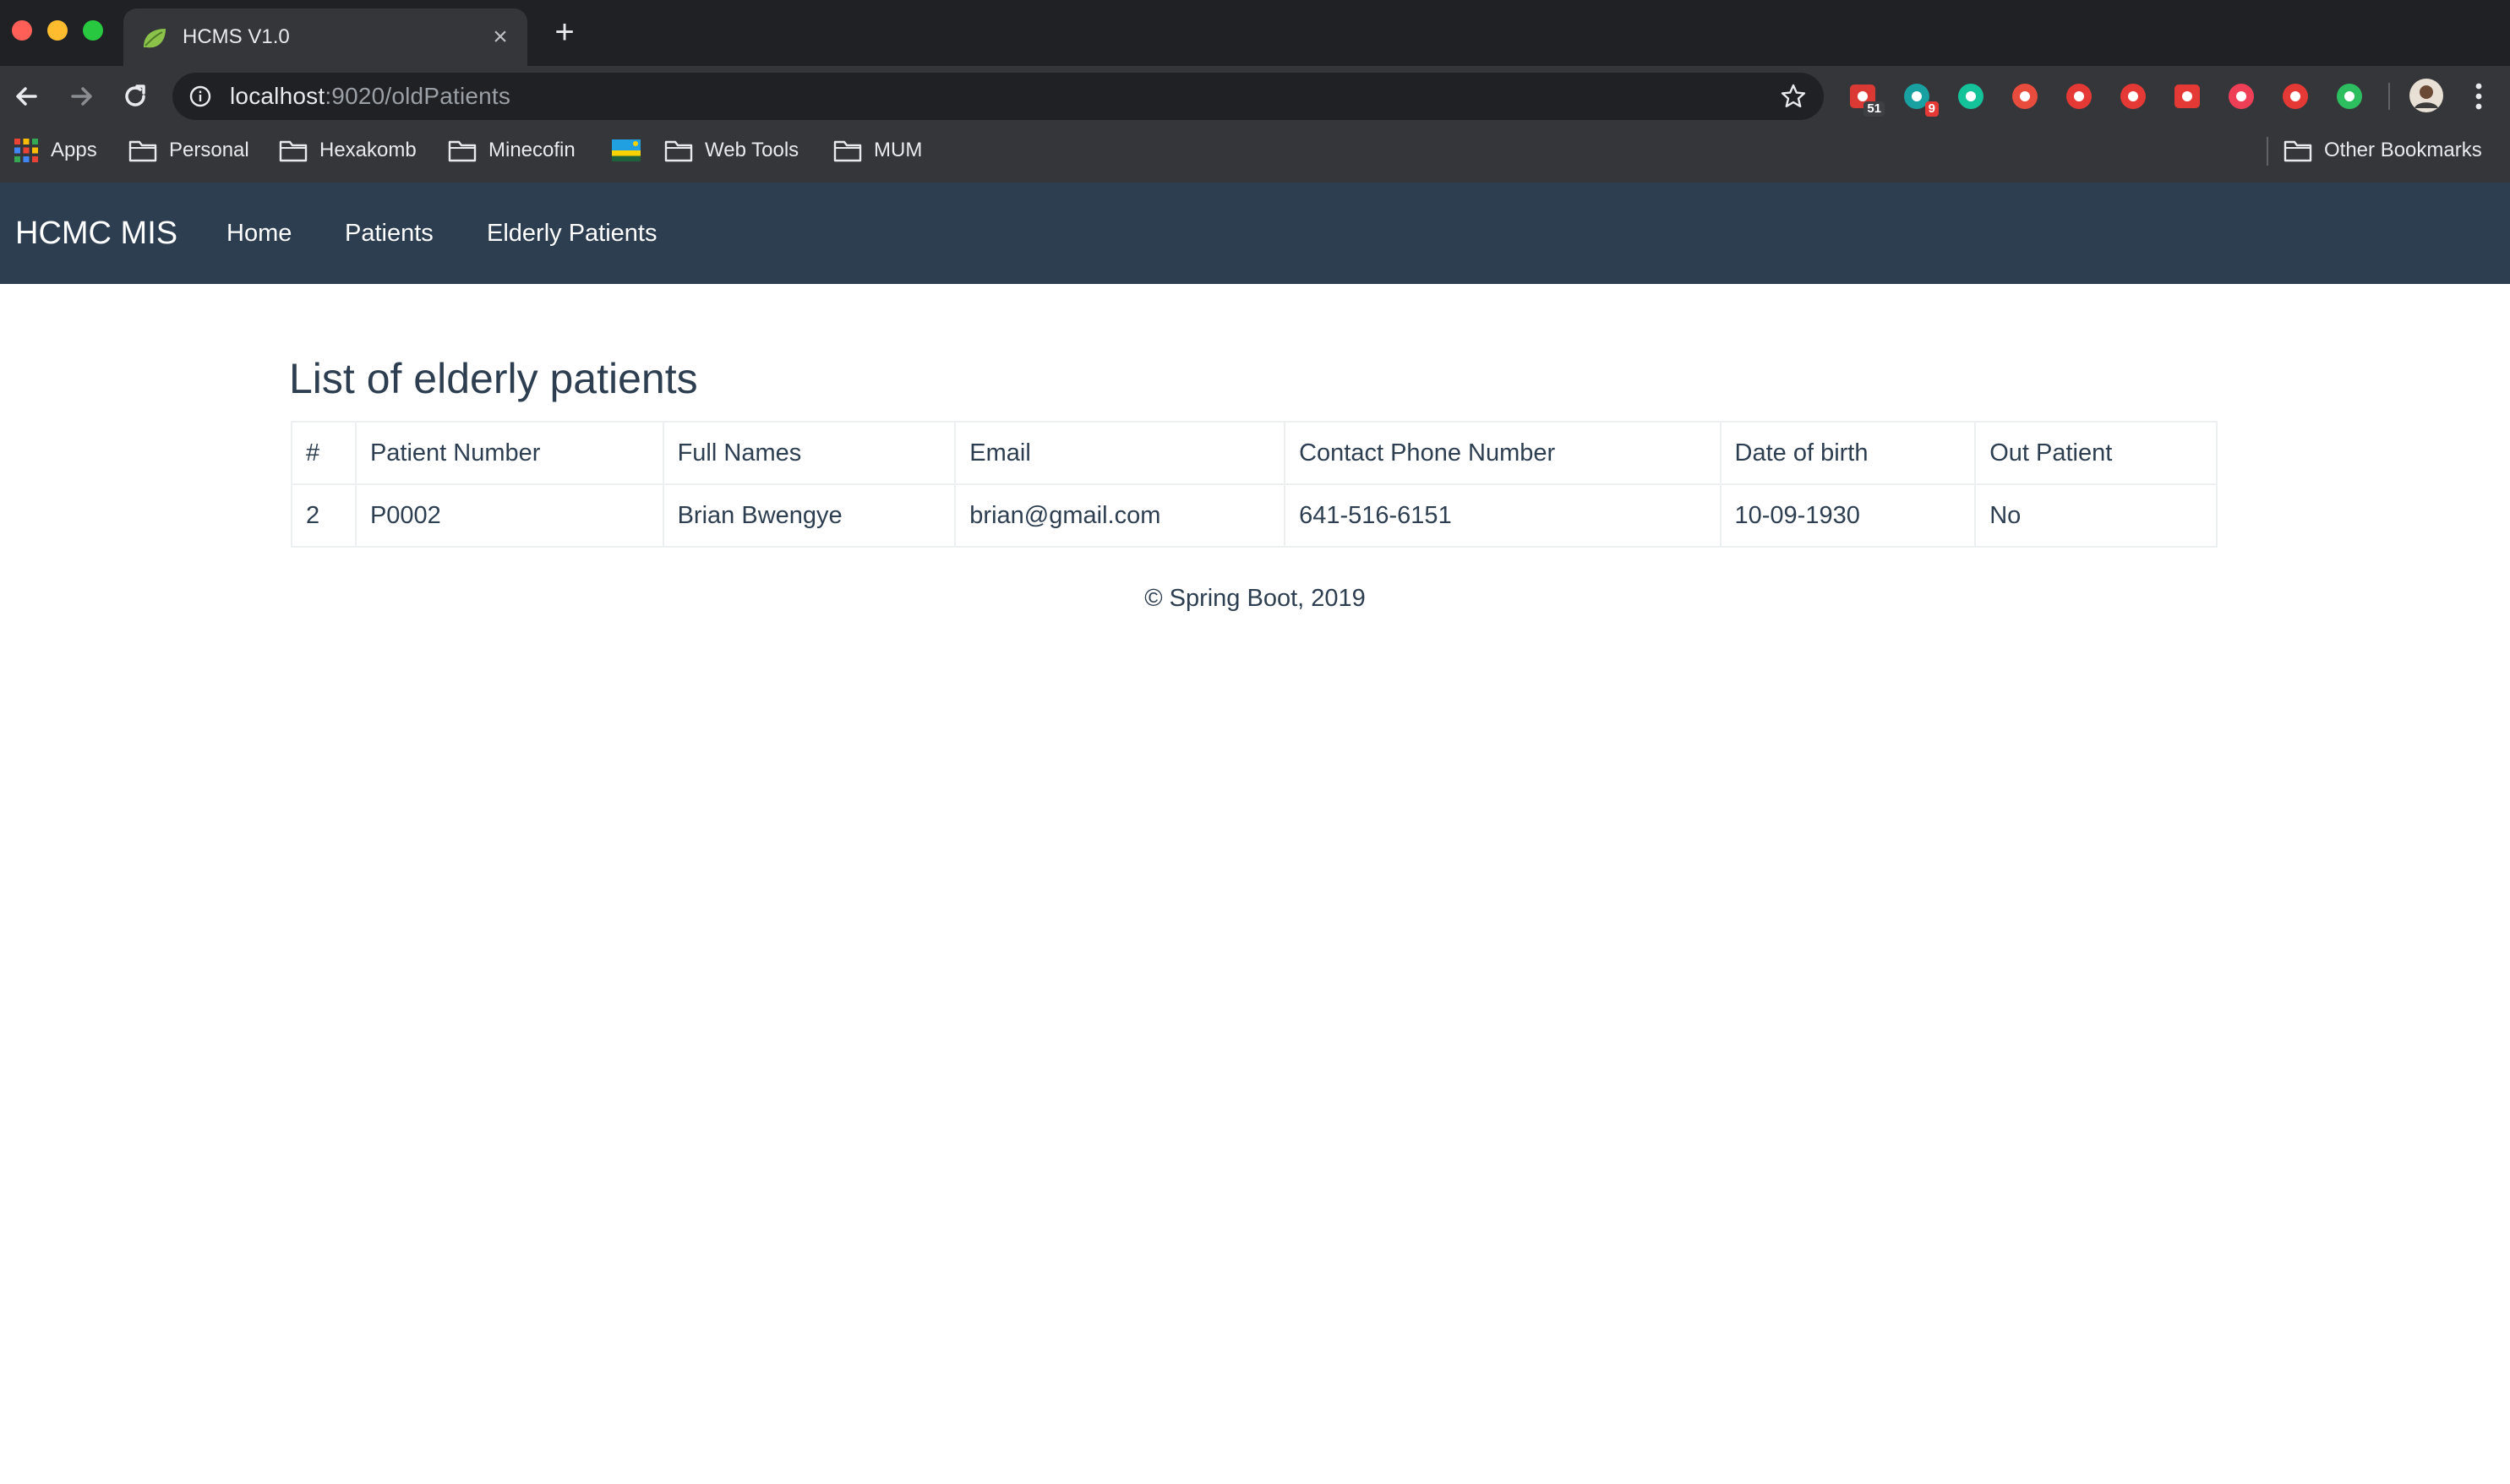 This screenshot has height=1484, width=2510. I want to click on toolbar-divider, so click(2389, 97).